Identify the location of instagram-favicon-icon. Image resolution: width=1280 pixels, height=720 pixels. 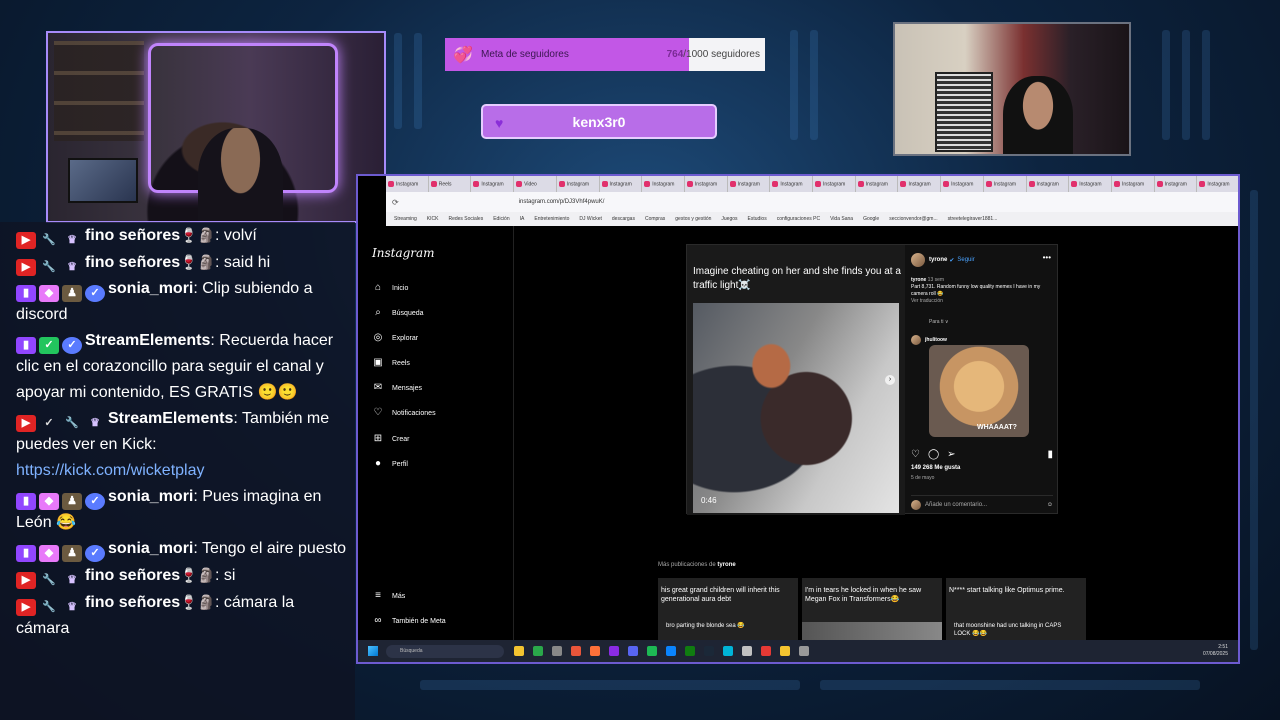
(519, 184).